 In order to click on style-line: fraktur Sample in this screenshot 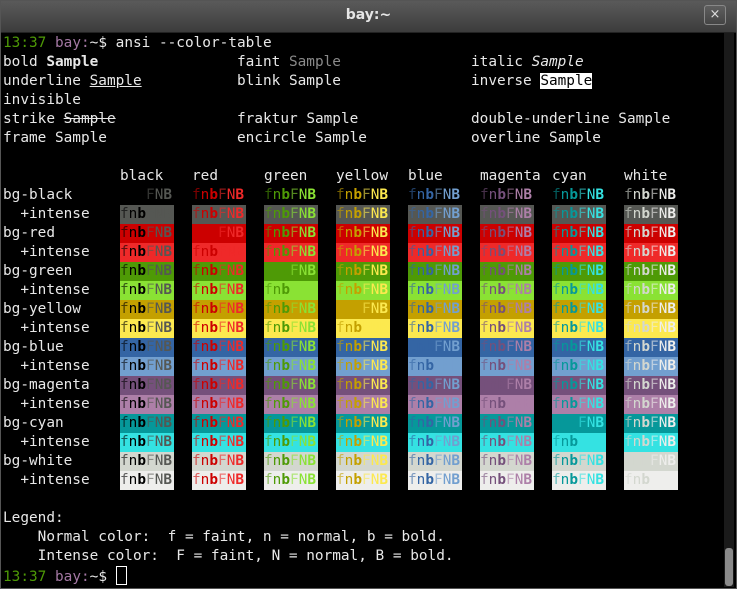, I will do `click(297, 119)`.